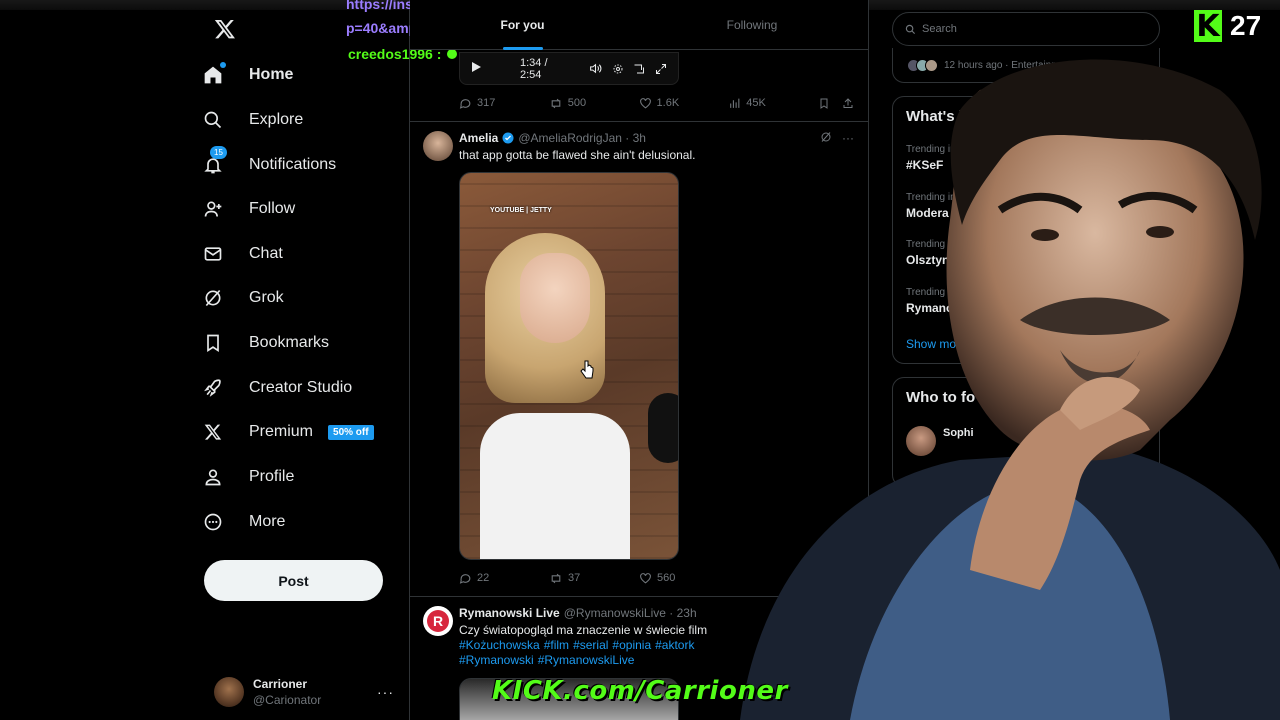 The height and width of the screenshot is (720, 1280). I want to click on home-icon, so click(214, 74).